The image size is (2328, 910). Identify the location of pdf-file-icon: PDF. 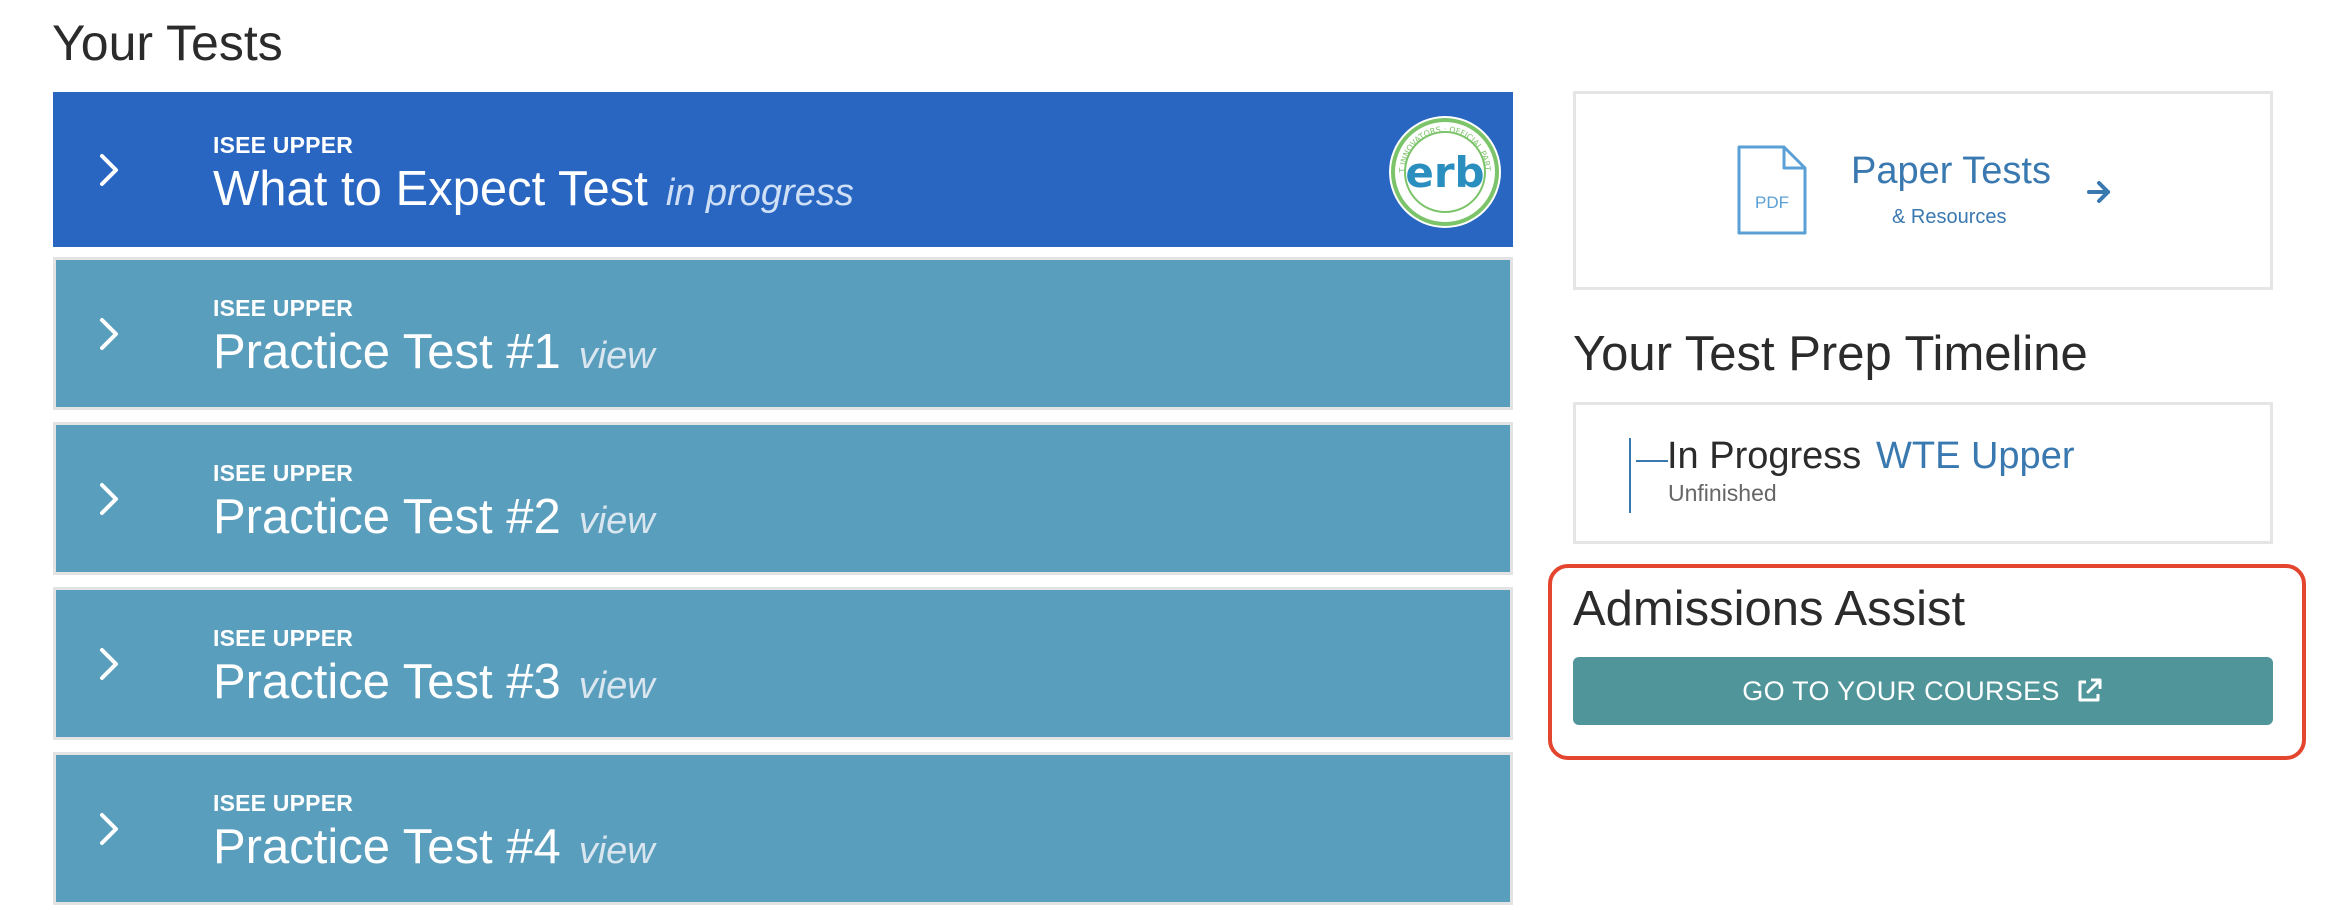
(1772, 190).